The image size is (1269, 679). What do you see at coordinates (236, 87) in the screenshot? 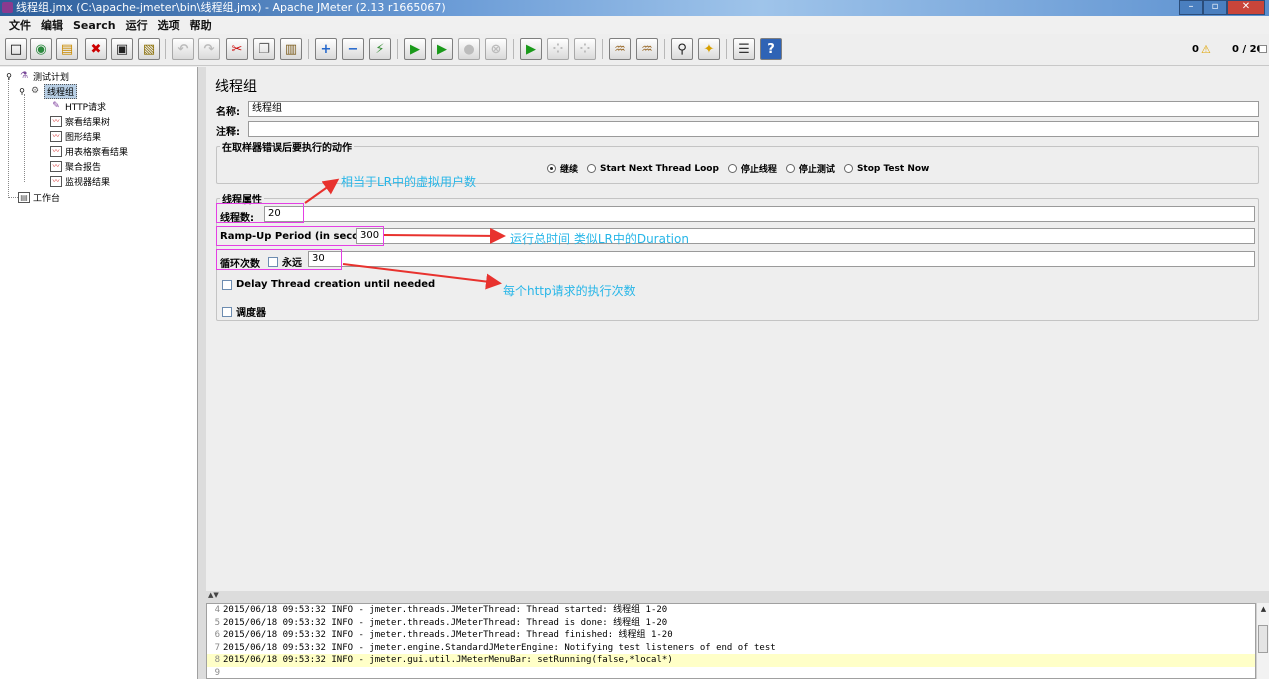
I see `page-title: 线程组` at bounding box center [236, 87].